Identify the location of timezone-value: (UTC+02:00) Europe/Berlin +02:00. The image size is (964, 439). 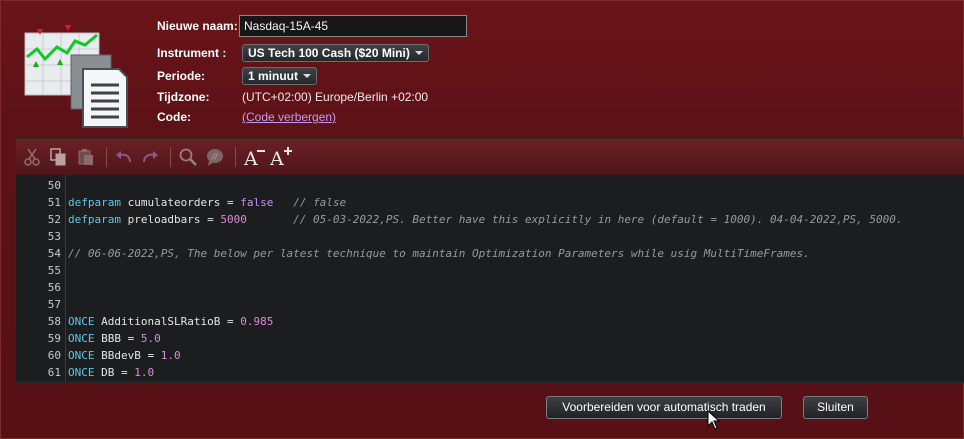
(335, 97).